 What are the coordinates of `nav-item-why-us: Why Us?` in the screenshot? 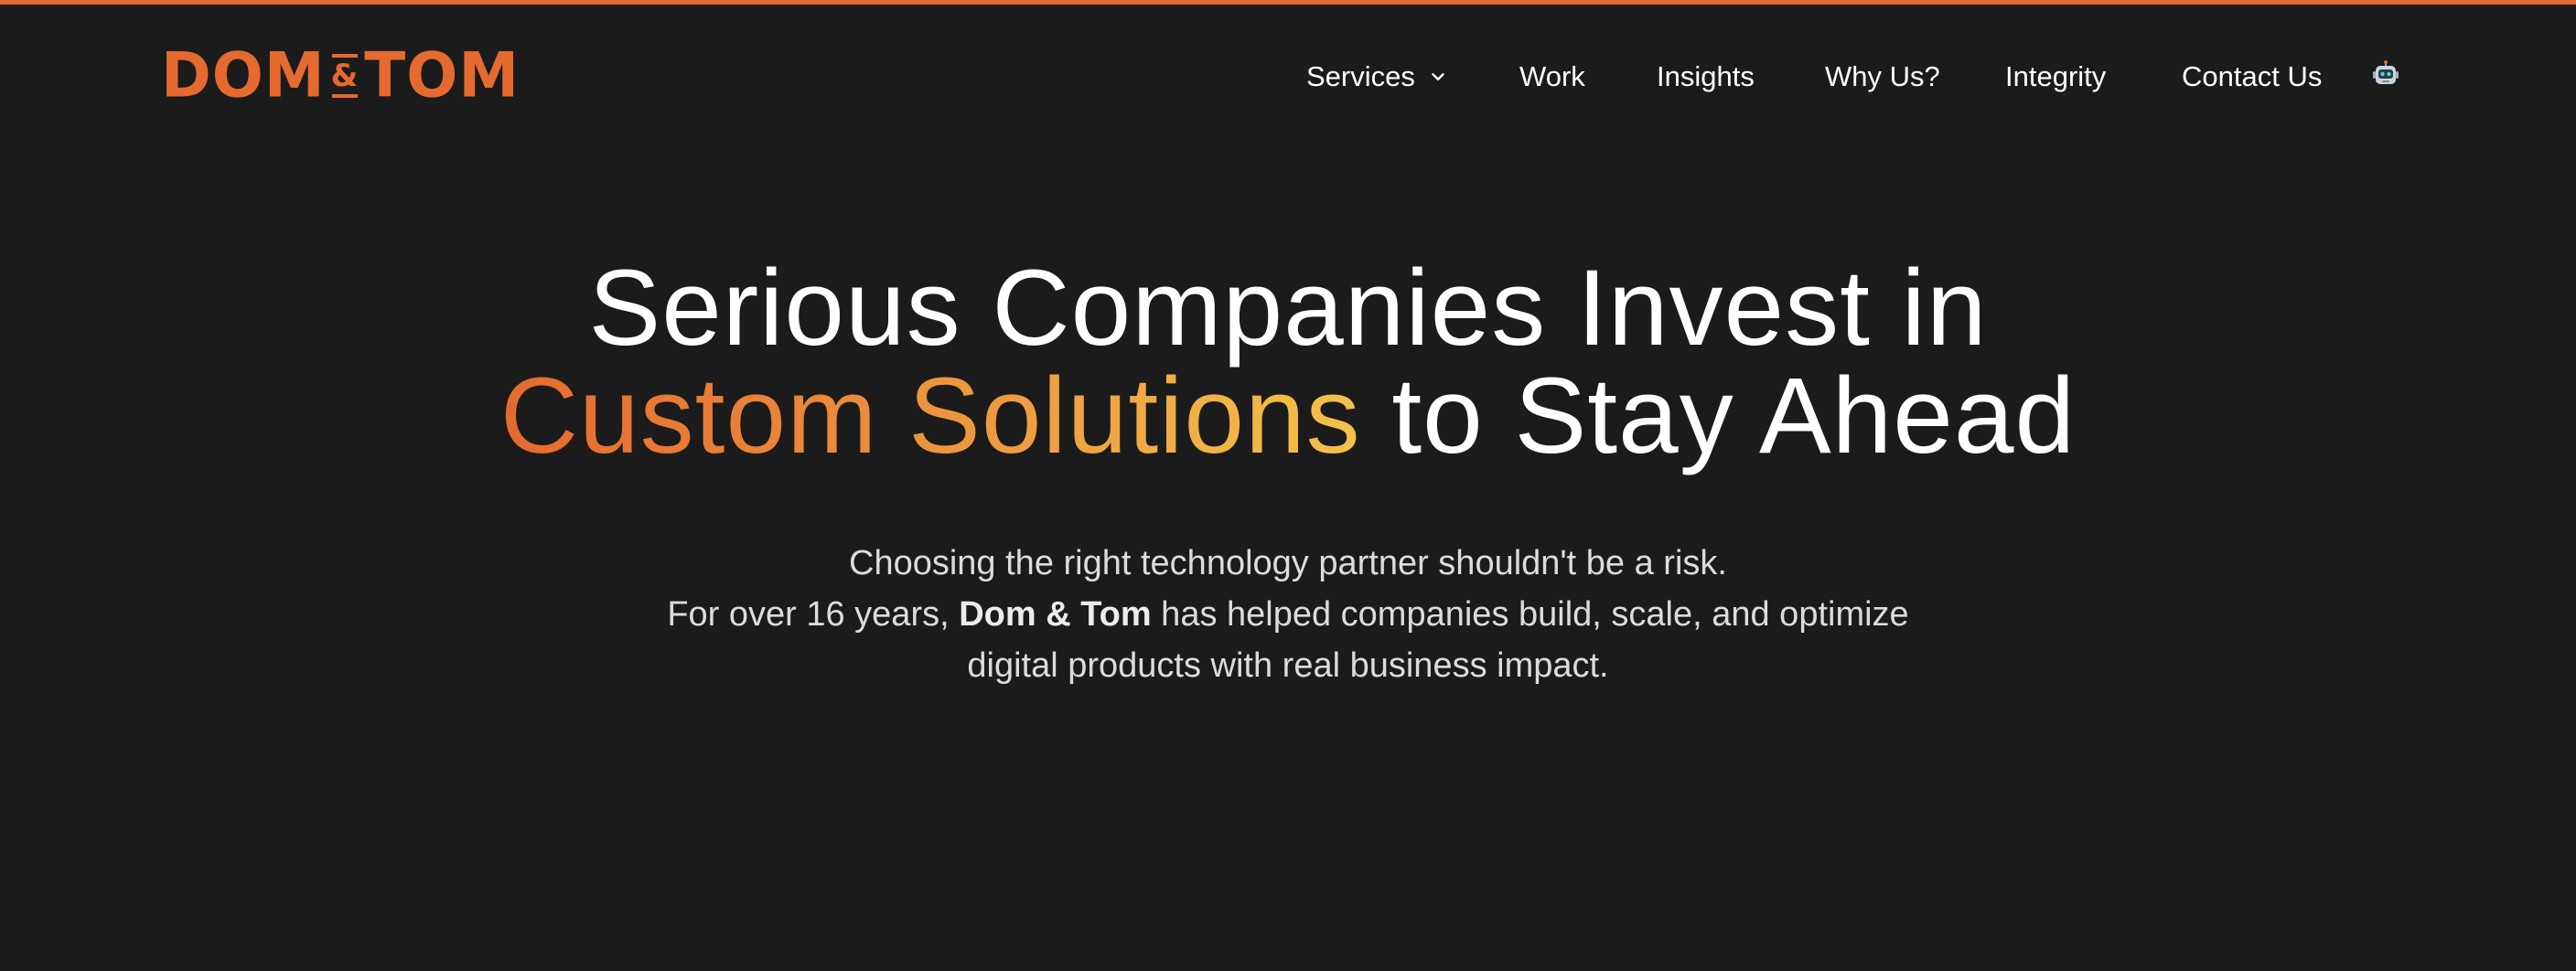 It's located at (1883, 77).